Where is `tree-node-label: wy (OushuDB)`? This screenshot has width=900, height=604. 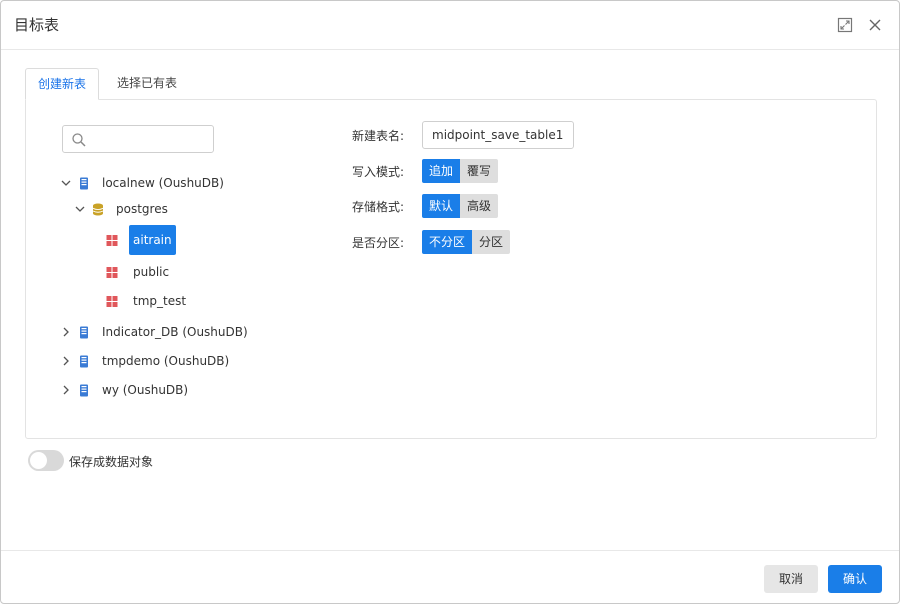 tree-node-label: wy (OushuDB) is located at coordinates (145, 390).